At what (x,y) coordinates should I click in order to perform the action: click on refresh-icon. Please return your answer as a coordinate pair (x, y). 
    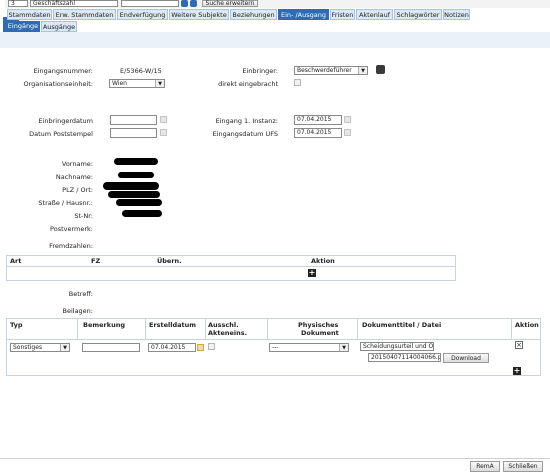
    Looking at the image, I should click on (193, 3).